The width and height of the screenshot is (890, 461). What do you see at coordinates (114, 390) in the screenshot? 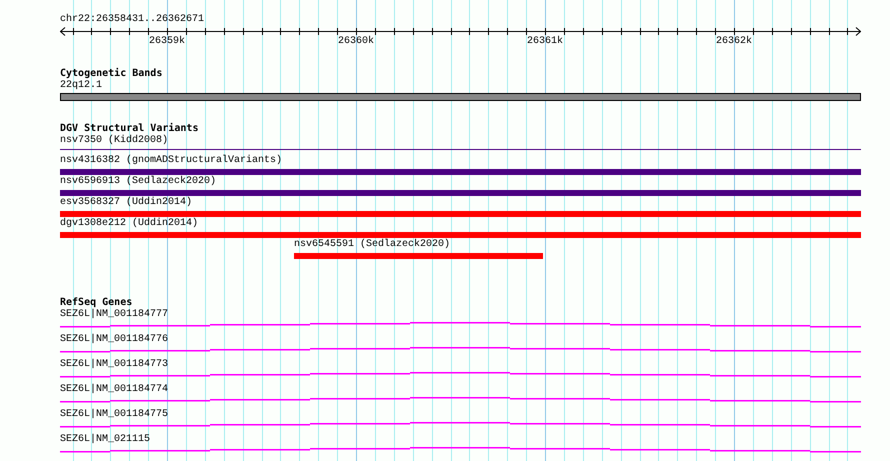
I see `feature-label: SEZ6L|NM_001184774` at bounding box center [114, 390].